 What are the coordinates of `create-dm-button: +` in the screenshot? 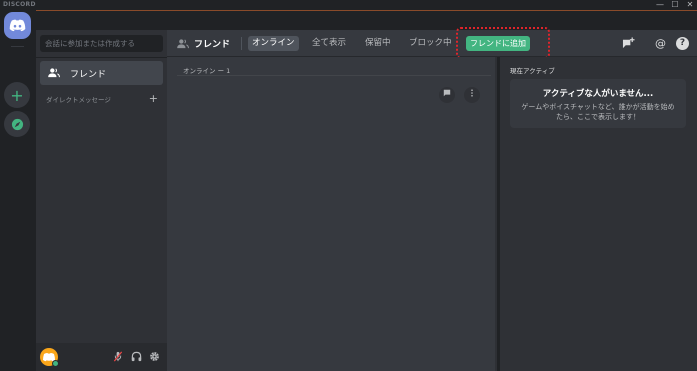 It's located at (153, 98).